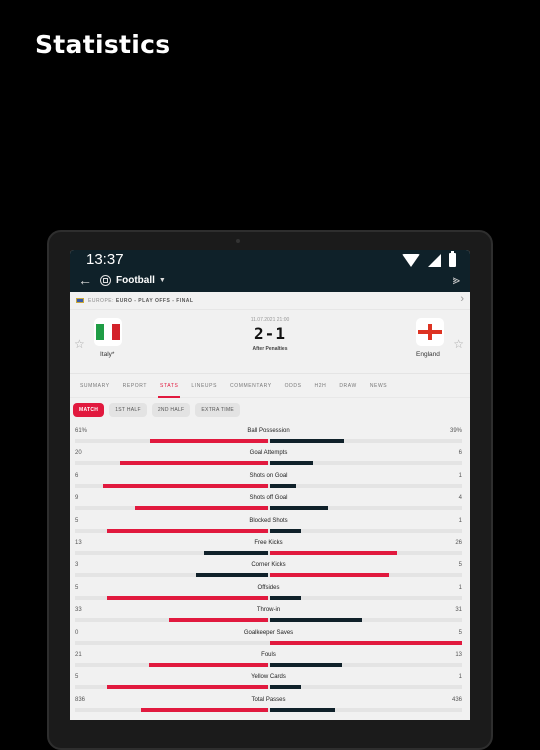  Describe the element at coordinates (268, 480) in the screenshot. I see `stat-row: 6 Shots on Goal 1` at that location.